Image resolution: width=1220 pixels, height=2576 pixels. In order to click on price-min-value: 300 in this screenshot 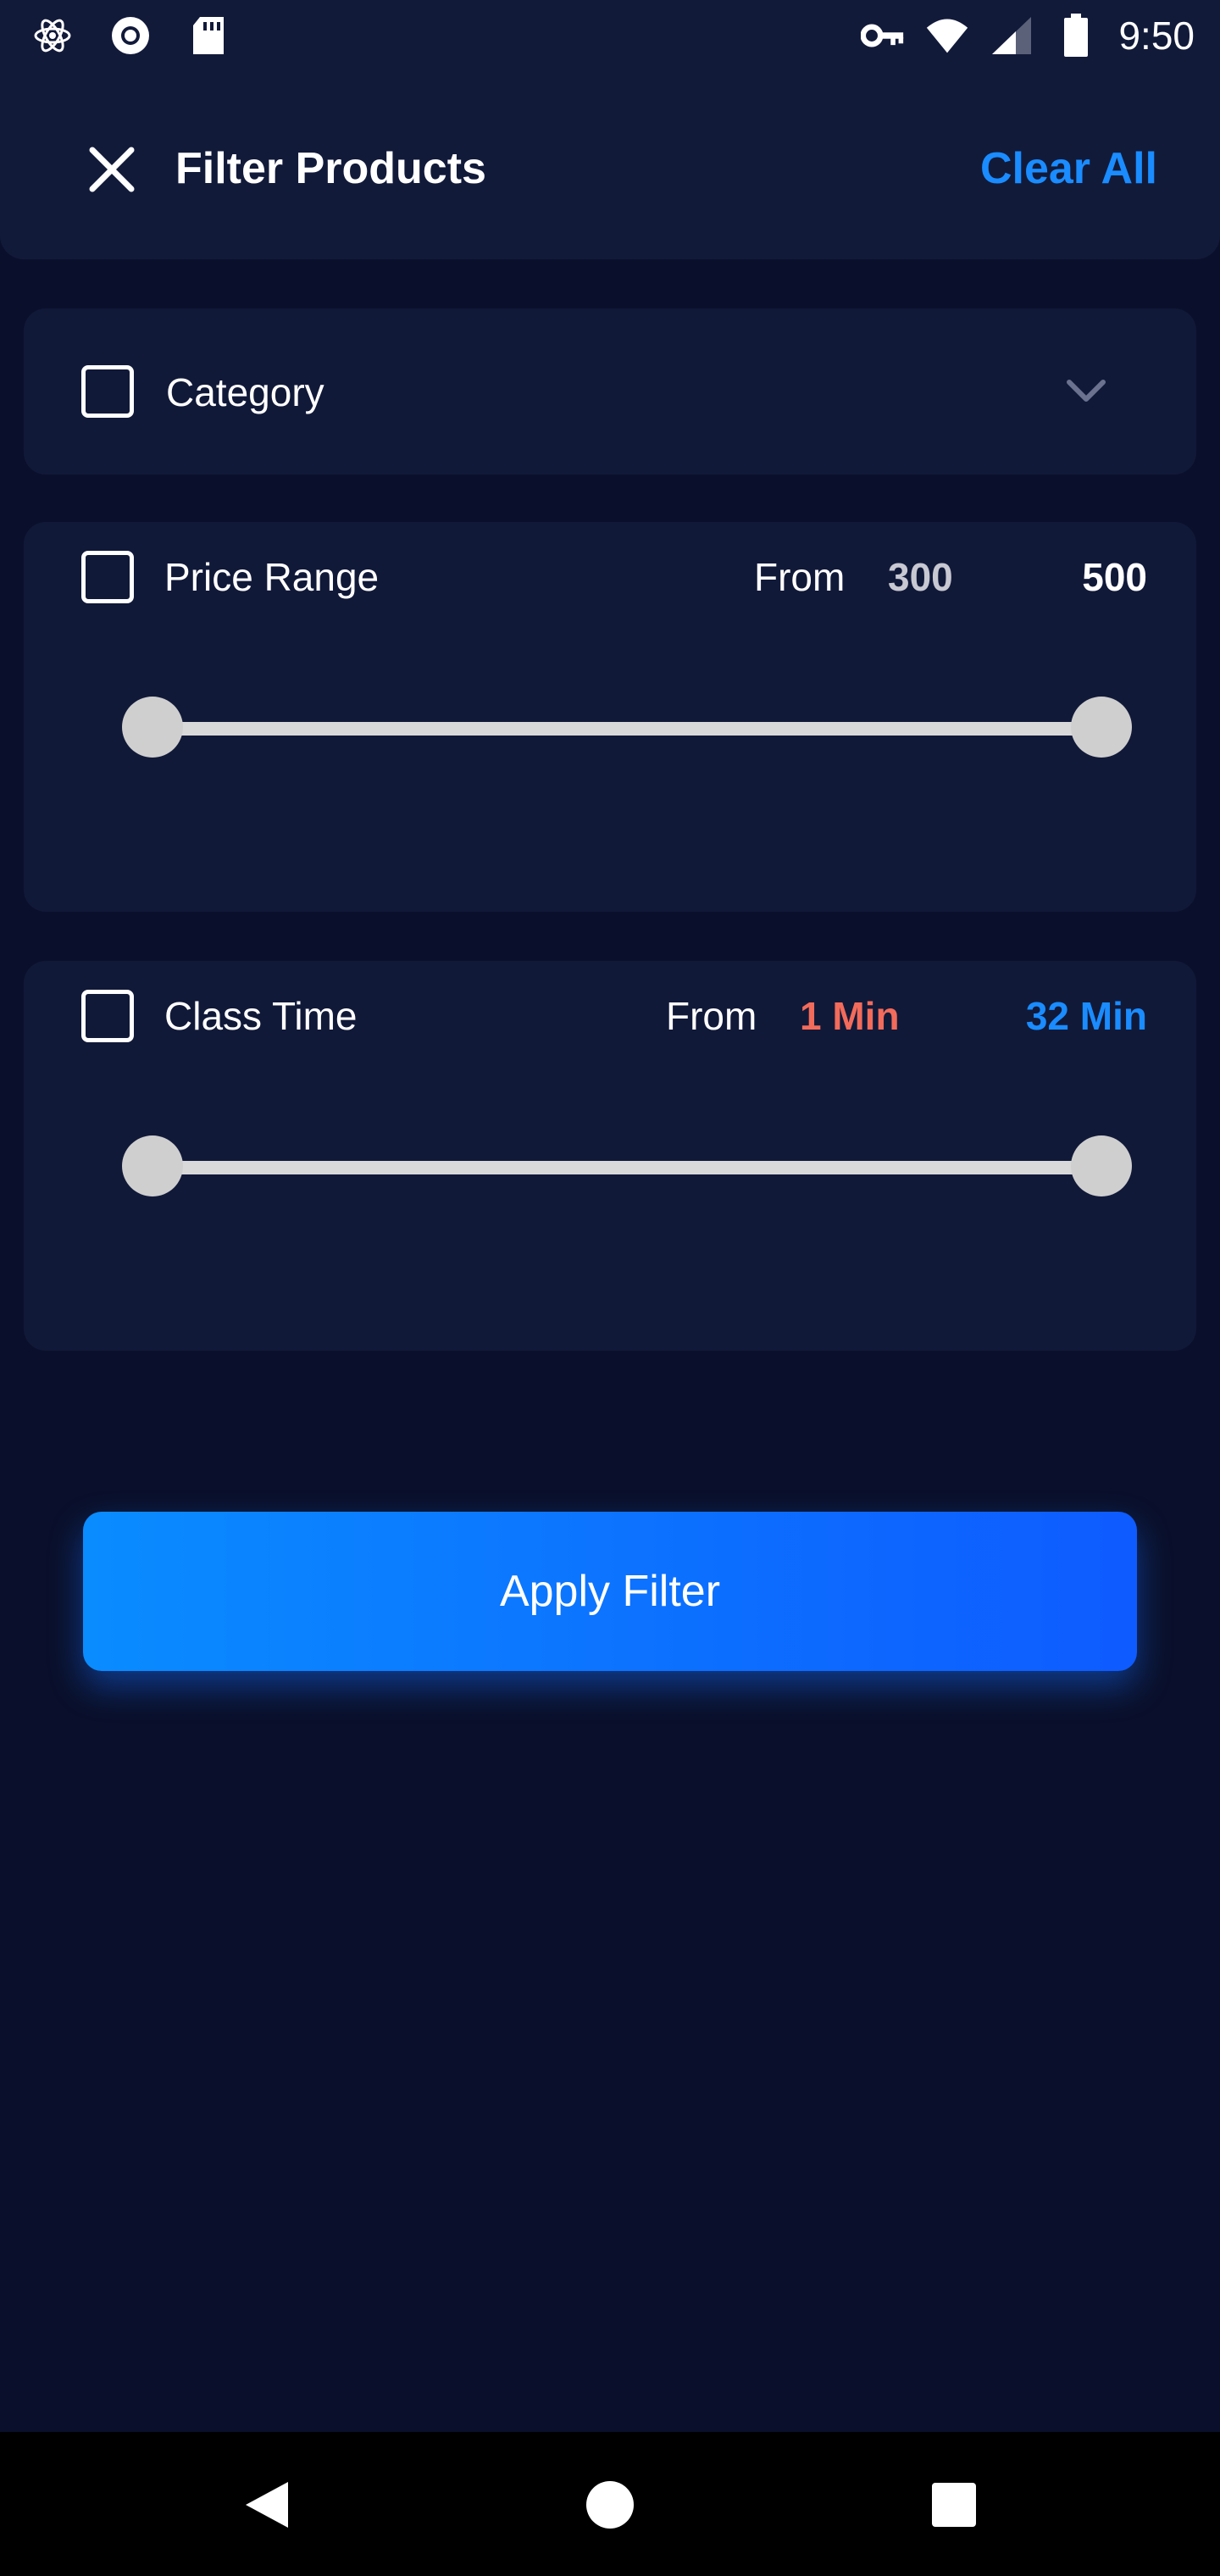, I will do `click(920, 577)`.